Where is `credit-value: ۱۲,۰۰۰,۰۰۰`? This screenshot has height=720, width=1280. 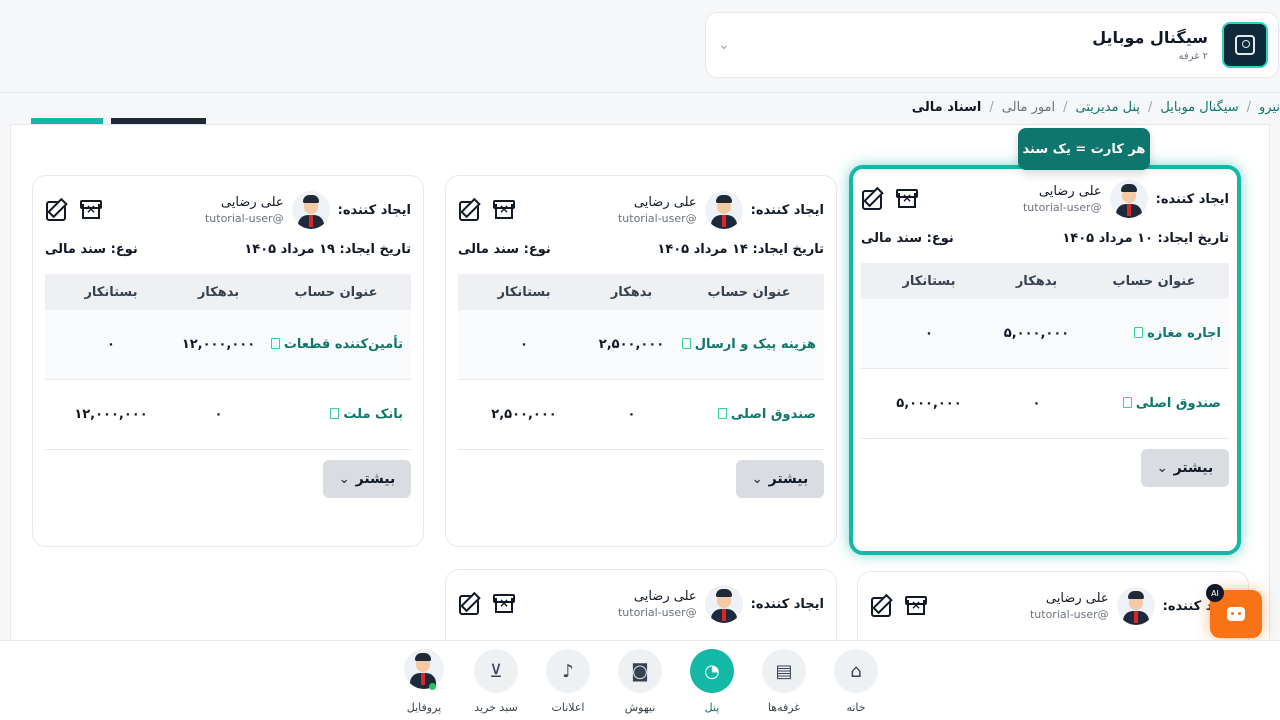 credit-value: ۱۲,۰۰۰,۰۰۰ is located at coordinates (111, 414).